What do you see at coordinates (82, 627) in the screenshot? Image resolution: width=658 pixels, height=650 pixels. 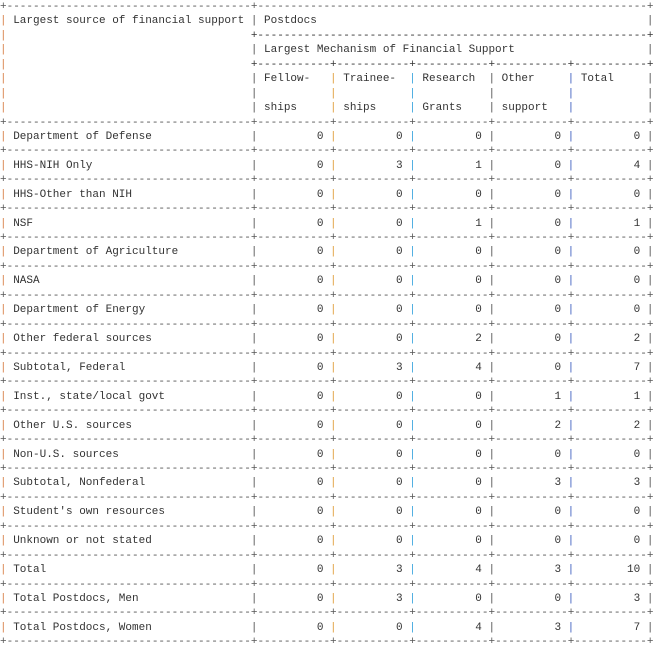 I see `row-label: Total Postdocs, Women` at bounding box center [82, 627].